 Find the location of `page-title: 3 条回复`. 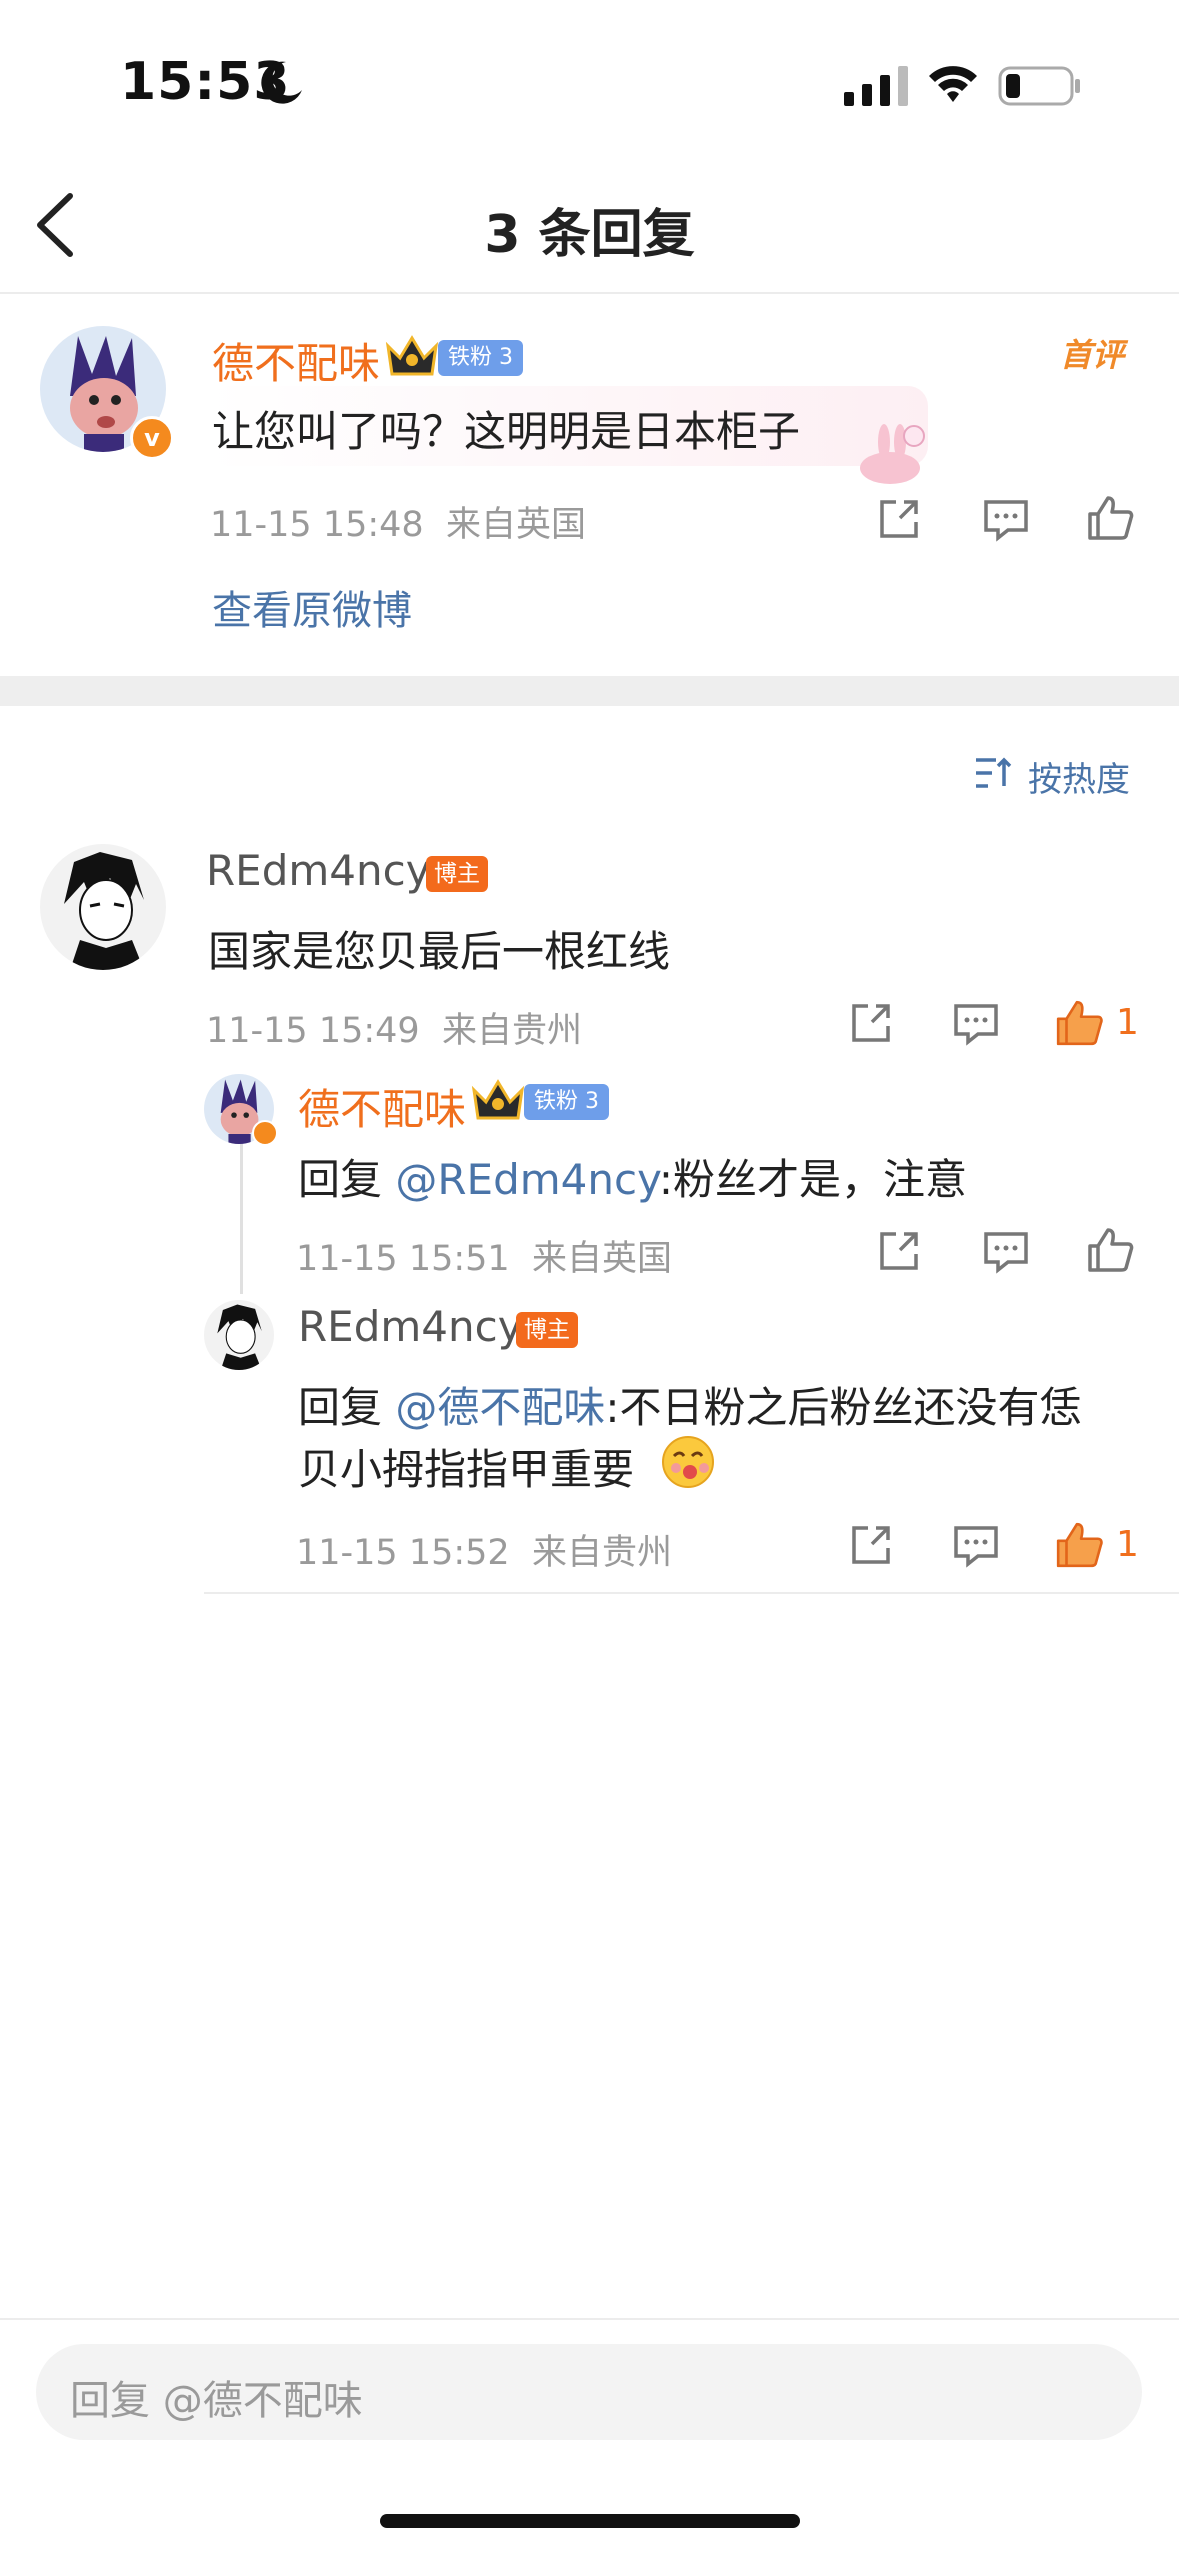

page-title: 3 条回复 is located at coordinates (589, 235).